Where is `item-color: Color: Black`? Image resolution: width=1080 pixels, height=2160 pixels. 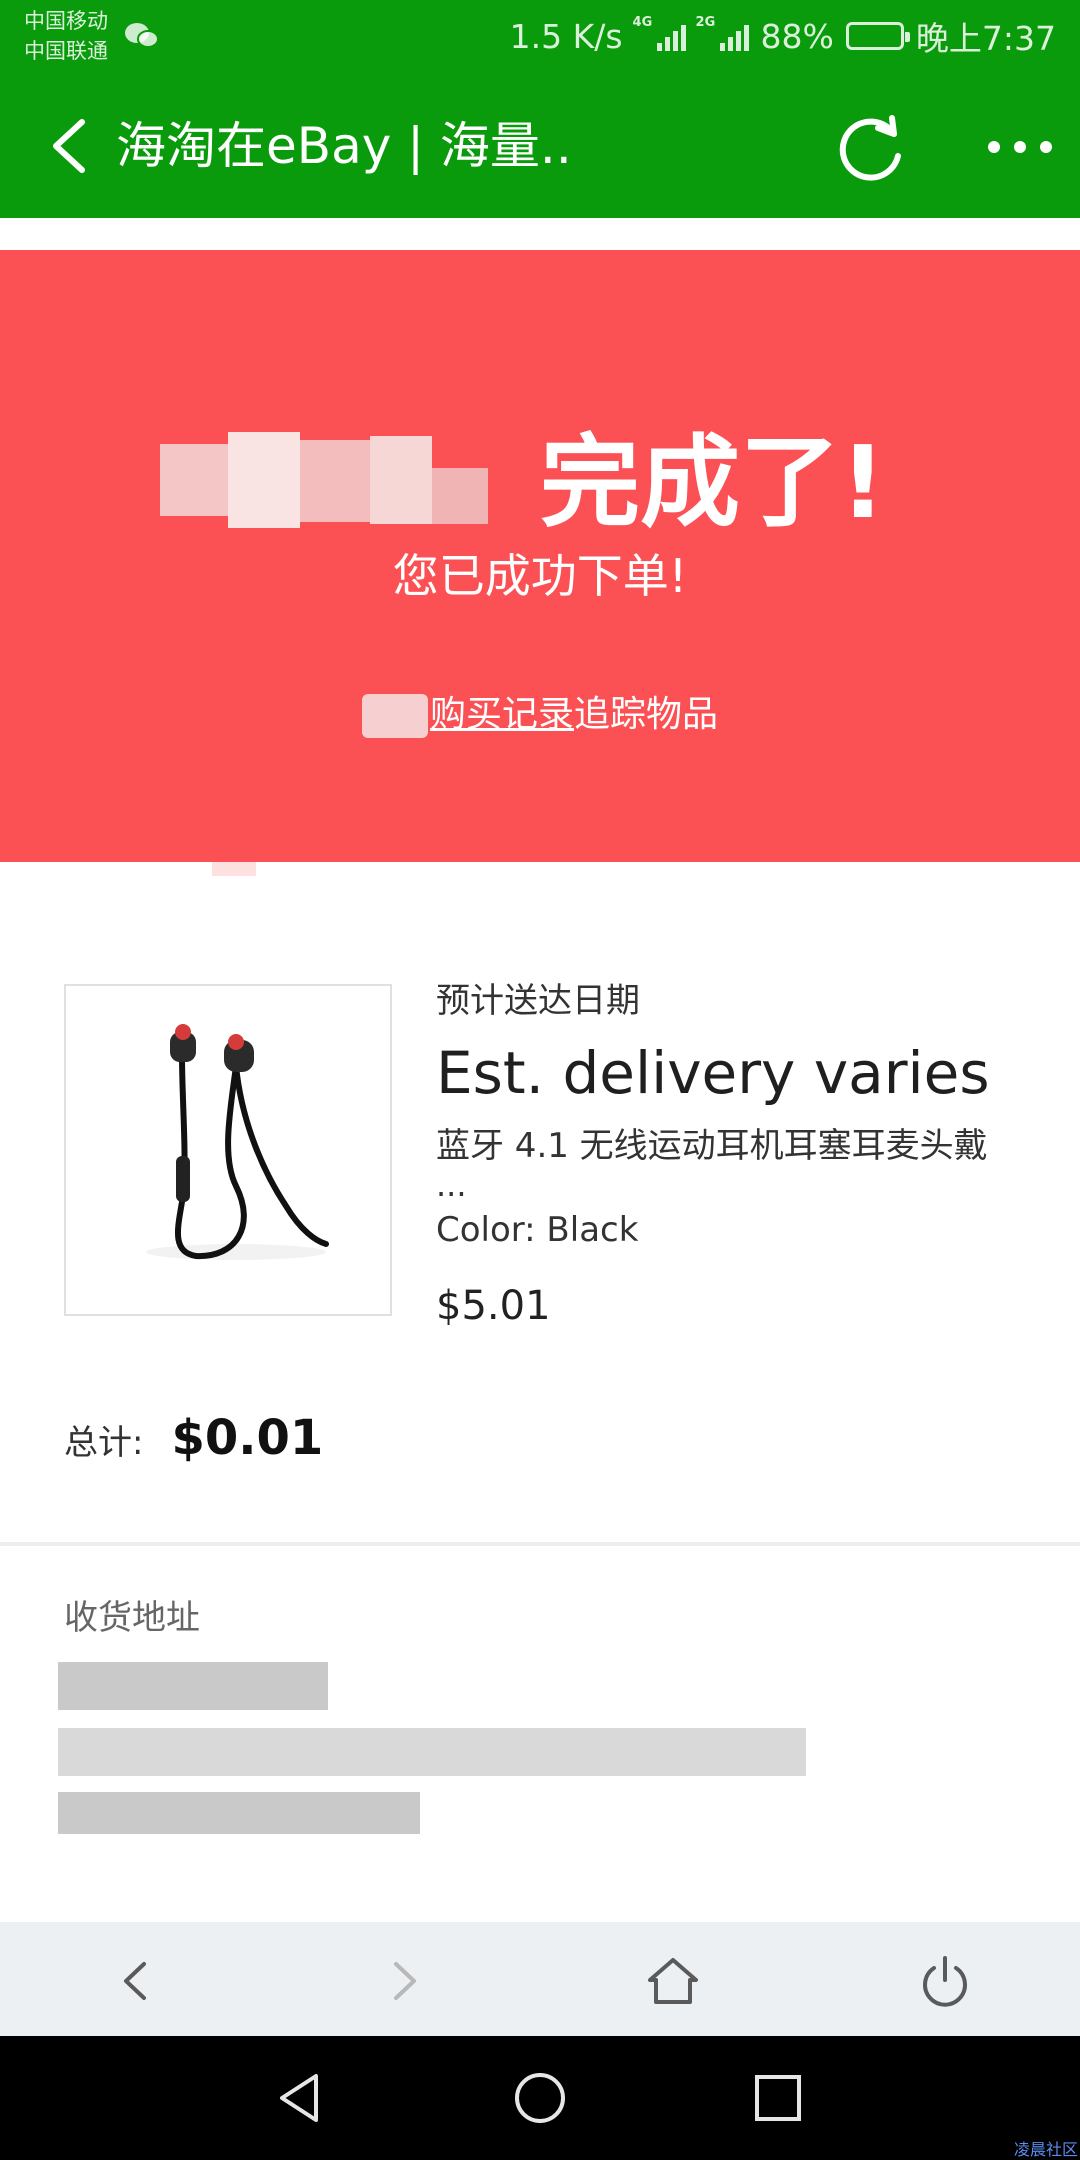 item-color: Color: Black is located at coordinates (537, 1230).